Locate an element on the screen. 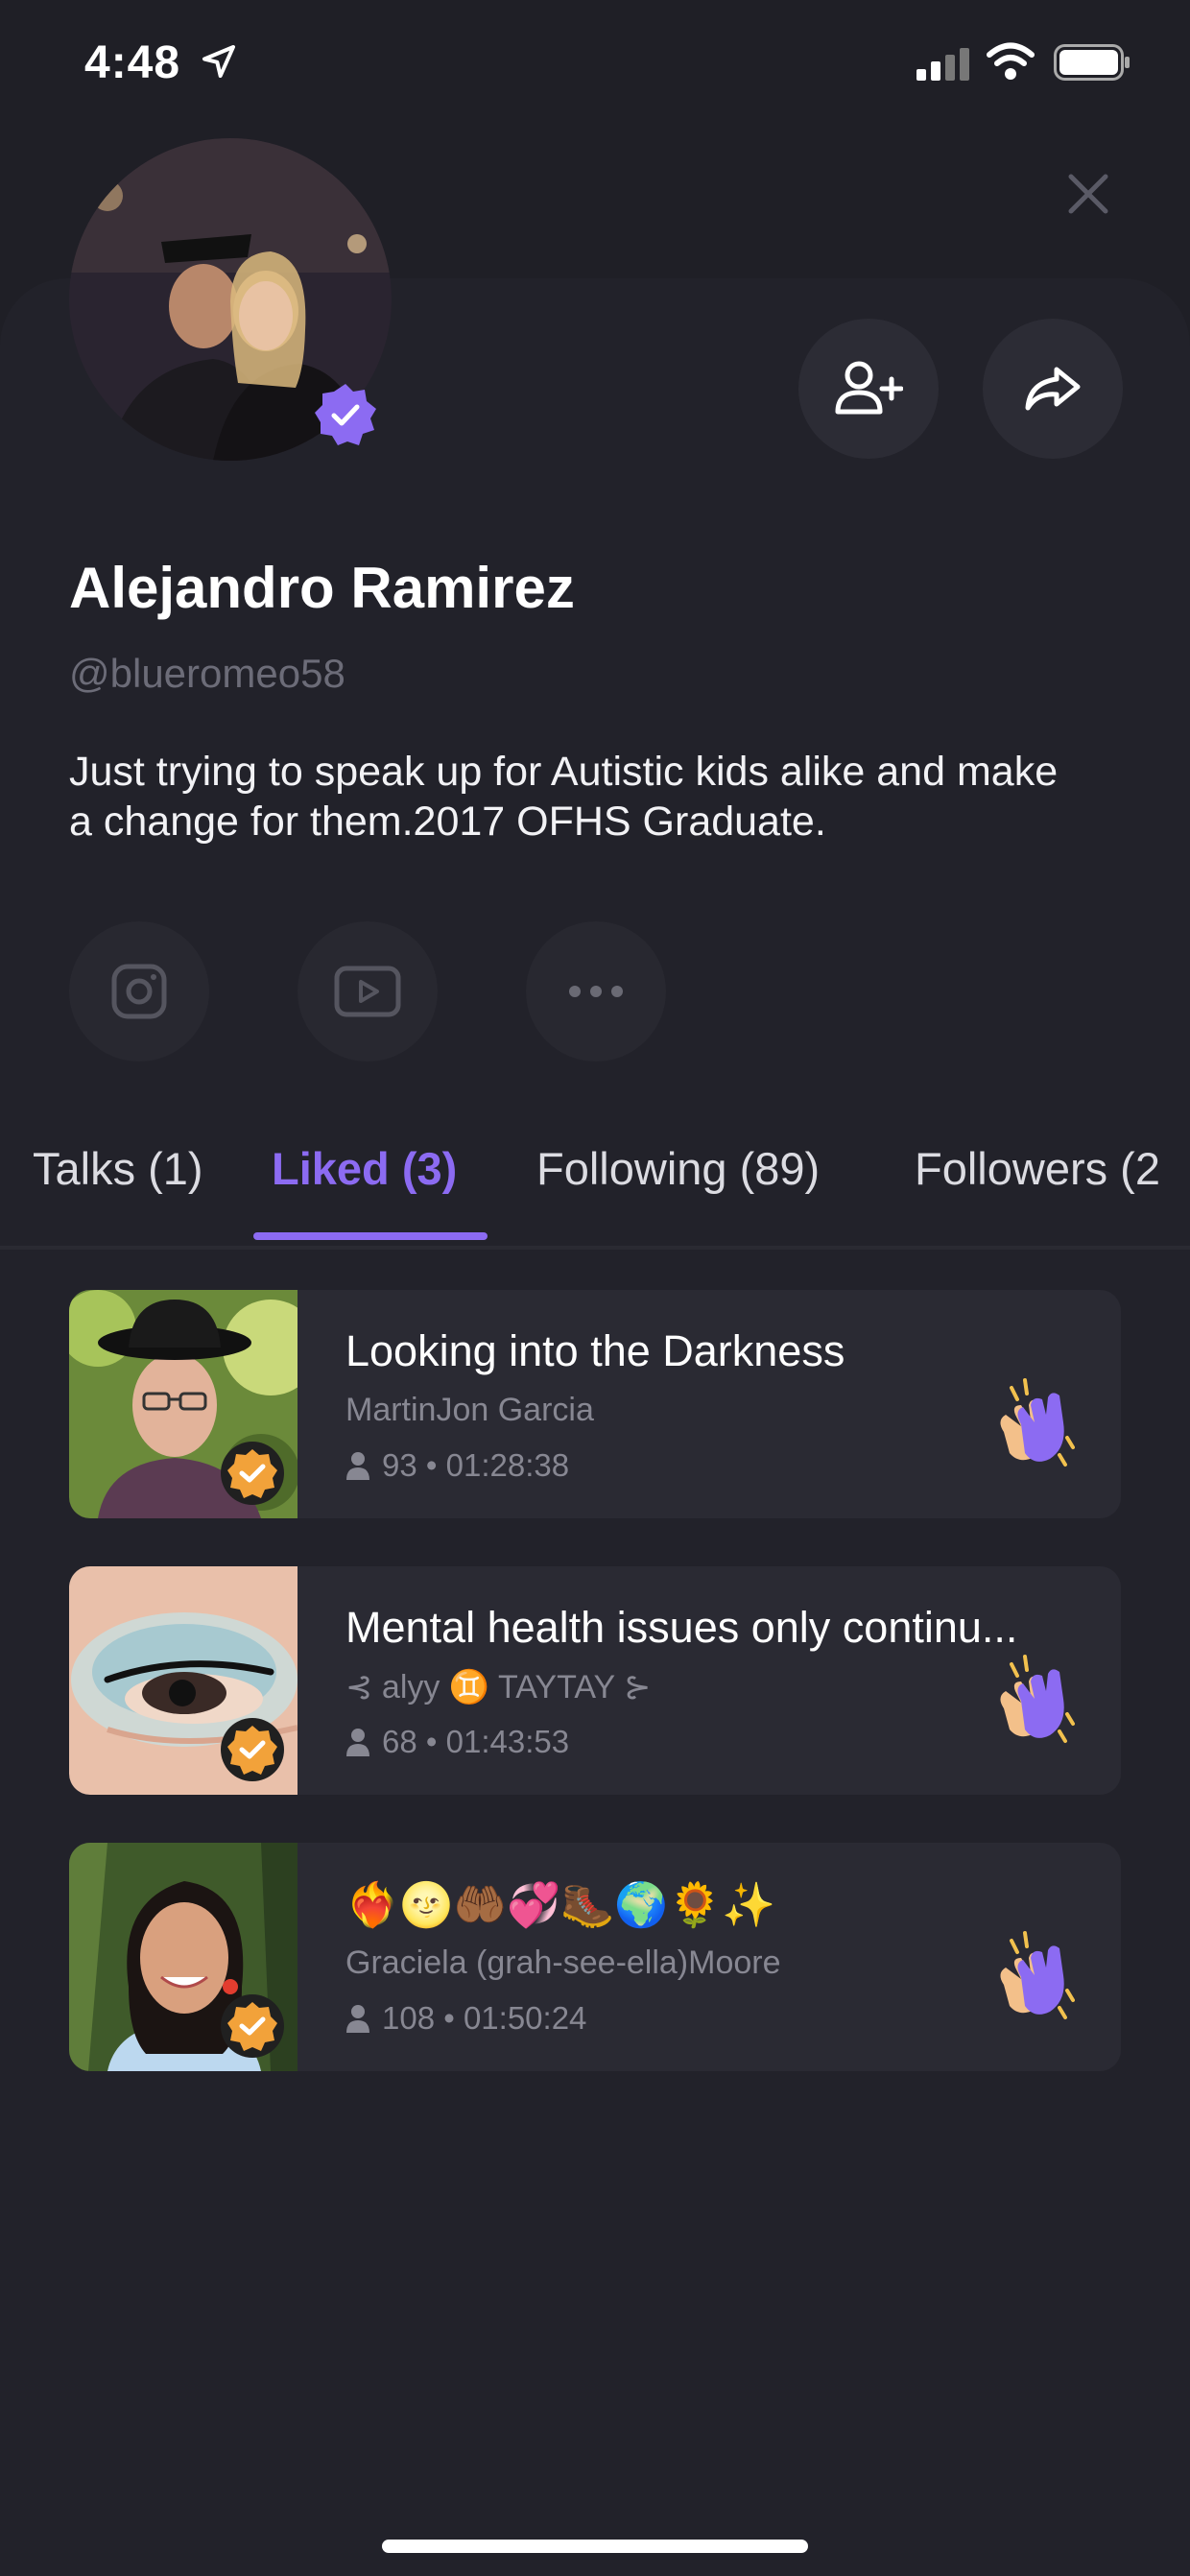  talk-duration: 01:28:38 is located at coordinates (508, 1465).